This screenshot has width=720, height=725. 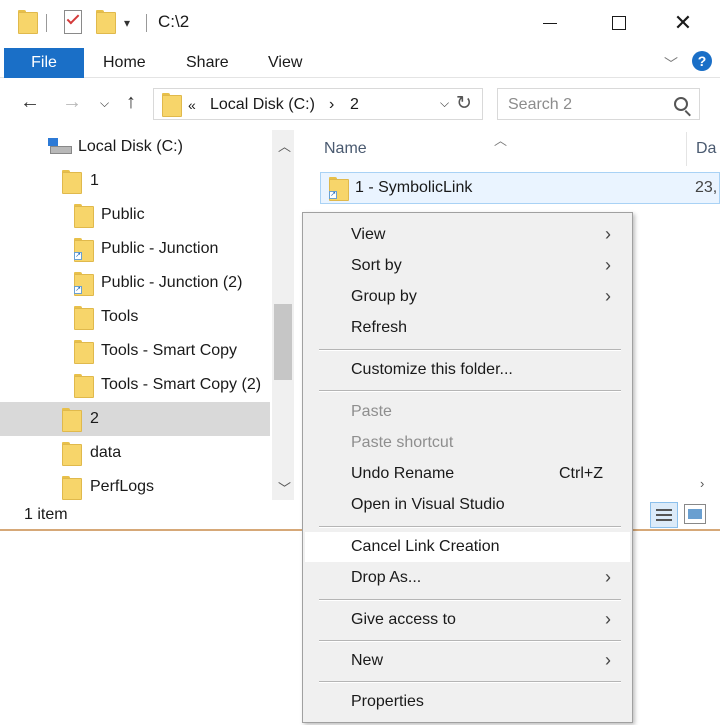 I want to click on menu-item-cancel-link-creation: Cancel Link Creation, so click(x=467, y=547).